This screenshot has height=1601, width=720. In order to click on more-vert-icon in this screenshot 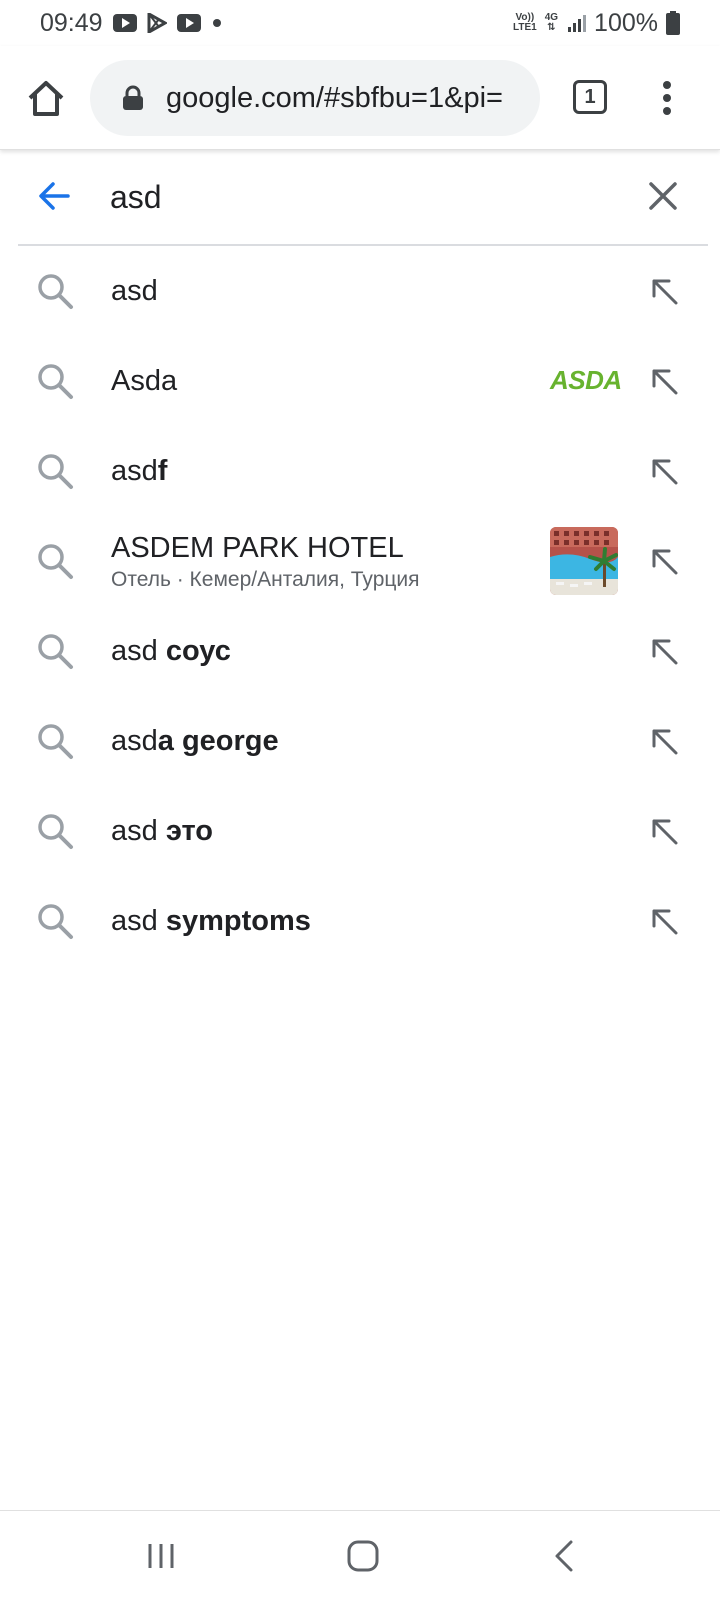, I will do `click(667, 98)`.